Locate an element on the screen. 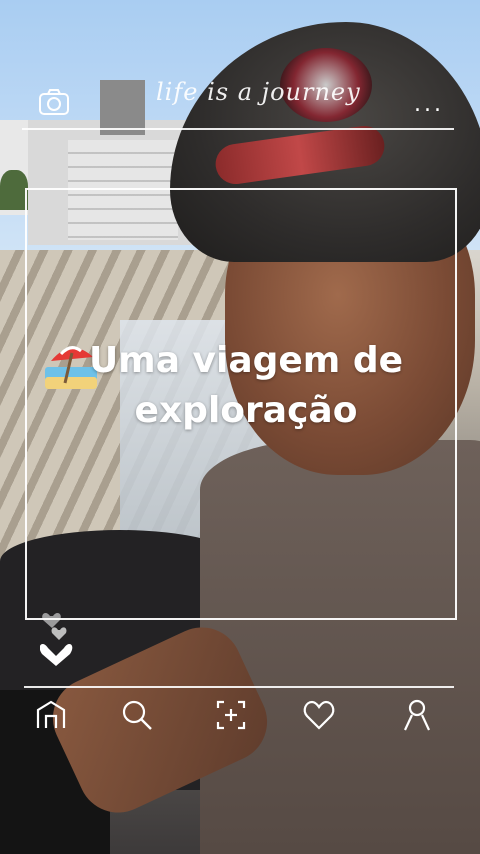 This screenshot has width=480, height=854. header-divider is located at coordinates (238, 129).